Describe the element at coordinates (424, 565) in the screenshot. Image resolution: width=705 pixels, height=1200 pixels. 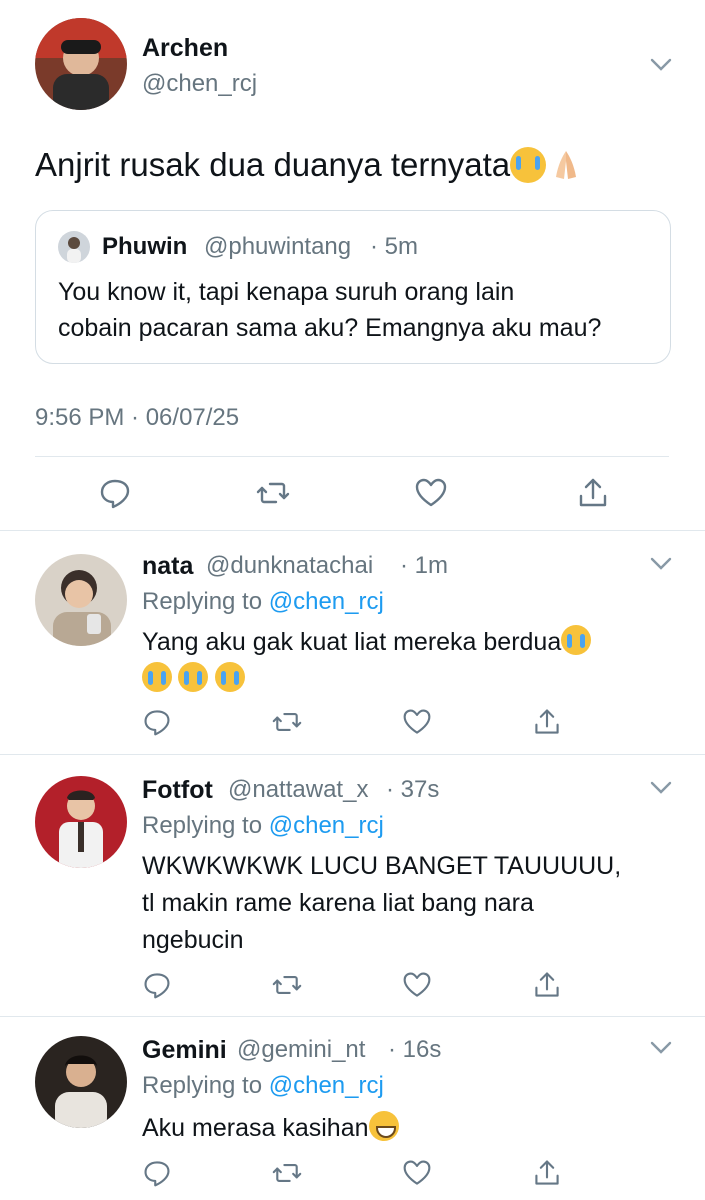
I see `reply-age: · 1m` at that location.